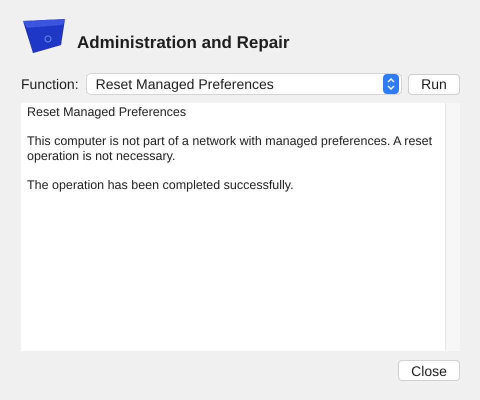  What do you see at coordinates (434, 84) in the screenshot?
I see `run-button: Run` at bounding box center [434, 84].